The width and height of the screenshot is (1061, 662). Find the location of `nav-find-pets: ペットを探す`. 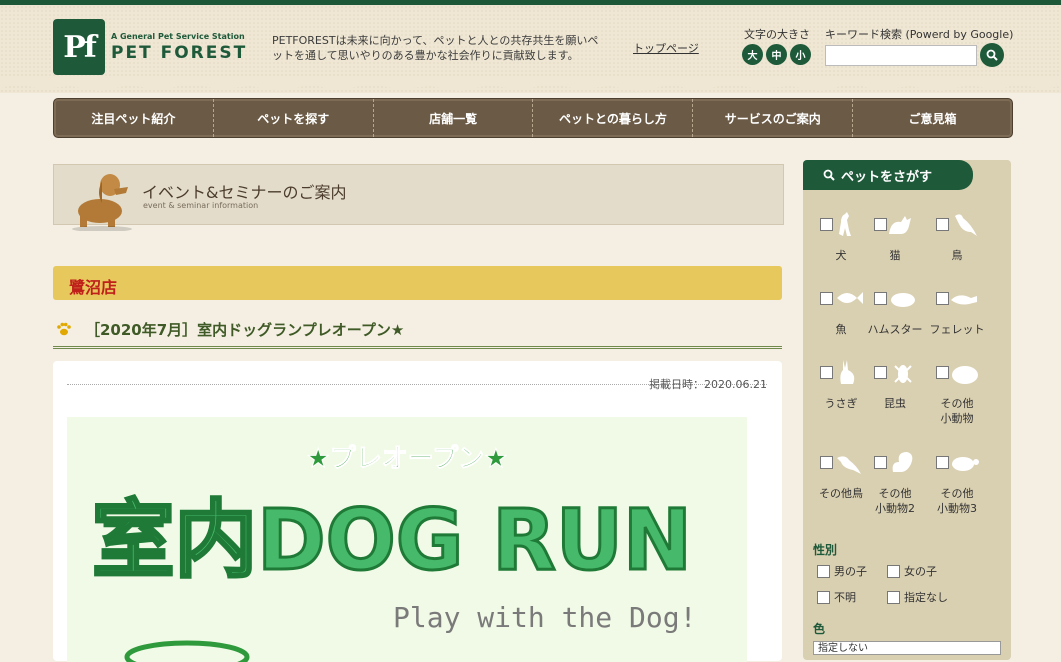

nav-find-pets: ペットを探す is located at coordinates (292, 118).